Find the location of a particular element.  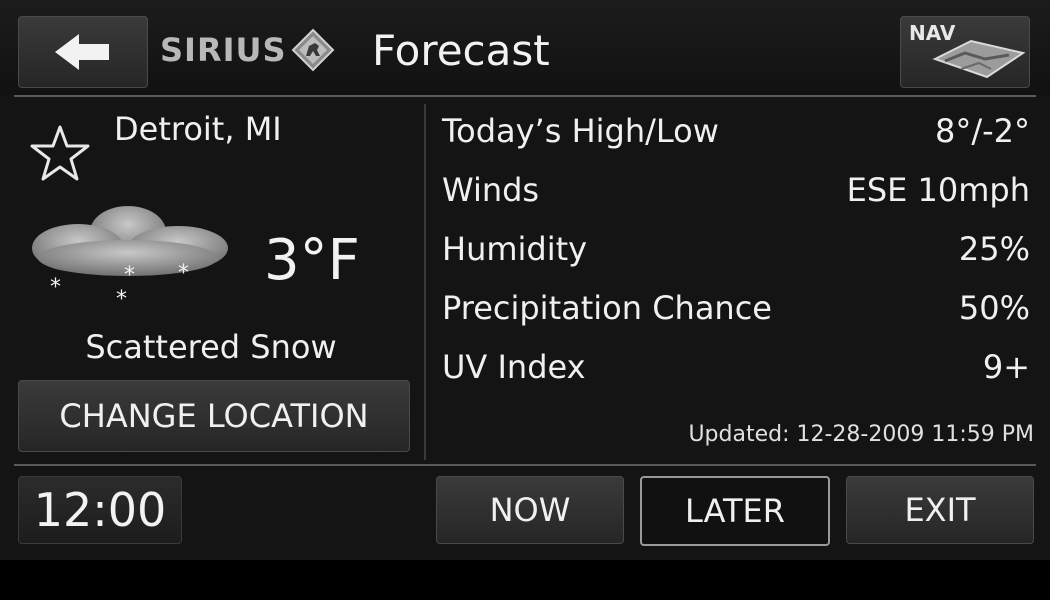

detail-value: 25% is located at coordinates (994, 249).